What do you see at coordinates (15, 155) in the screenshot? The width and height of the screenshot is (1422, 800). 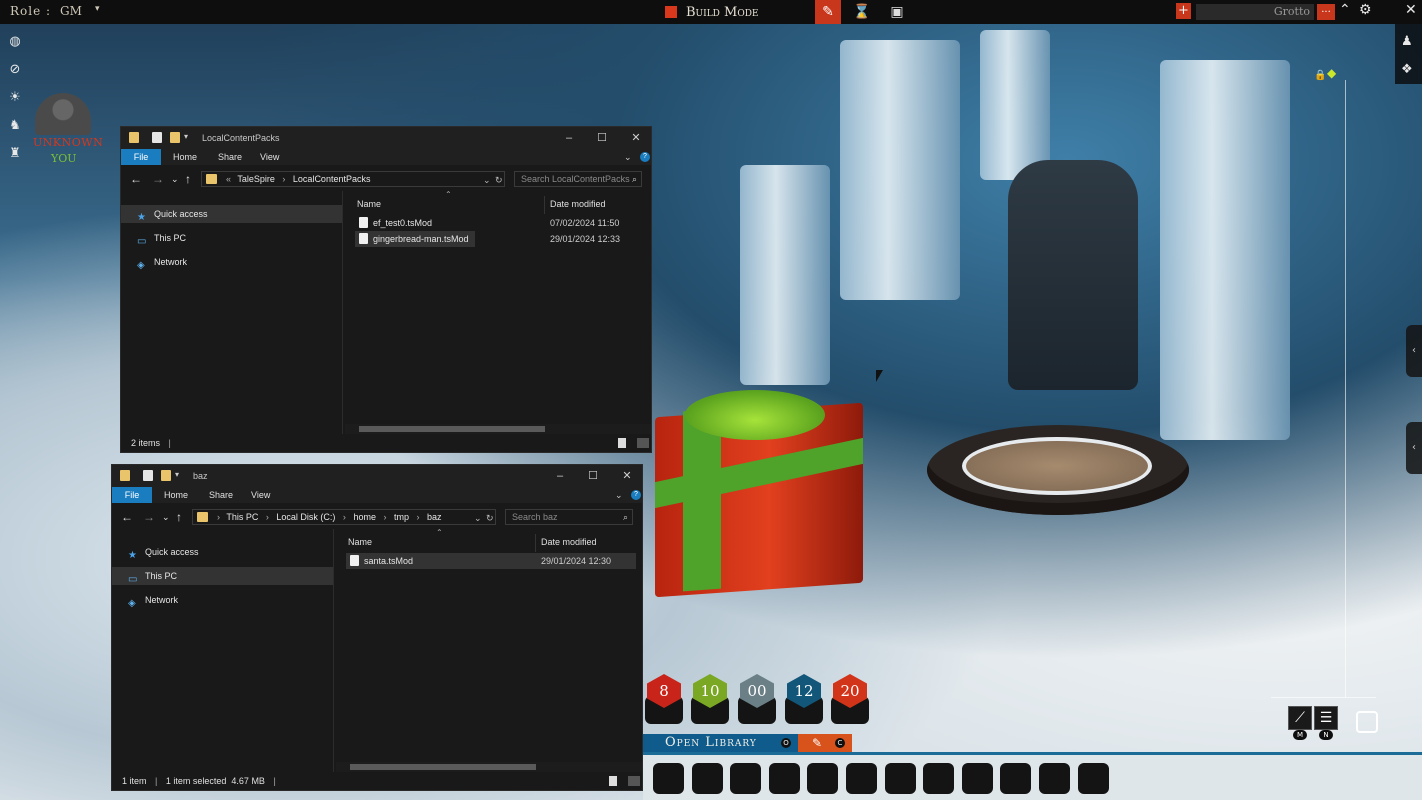 I see `creature-icon: ♜` at bounding box center [15, 155].